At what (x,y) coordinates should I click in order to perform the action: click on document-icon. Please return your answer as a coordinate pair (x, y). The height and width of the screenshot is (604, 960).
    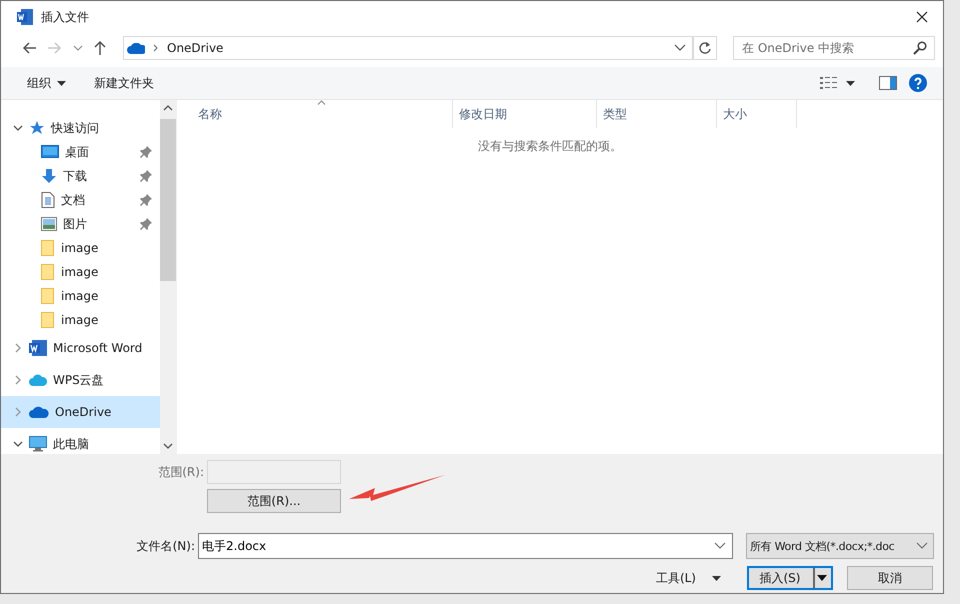
    Looking at the image, I should click on (48, 200).